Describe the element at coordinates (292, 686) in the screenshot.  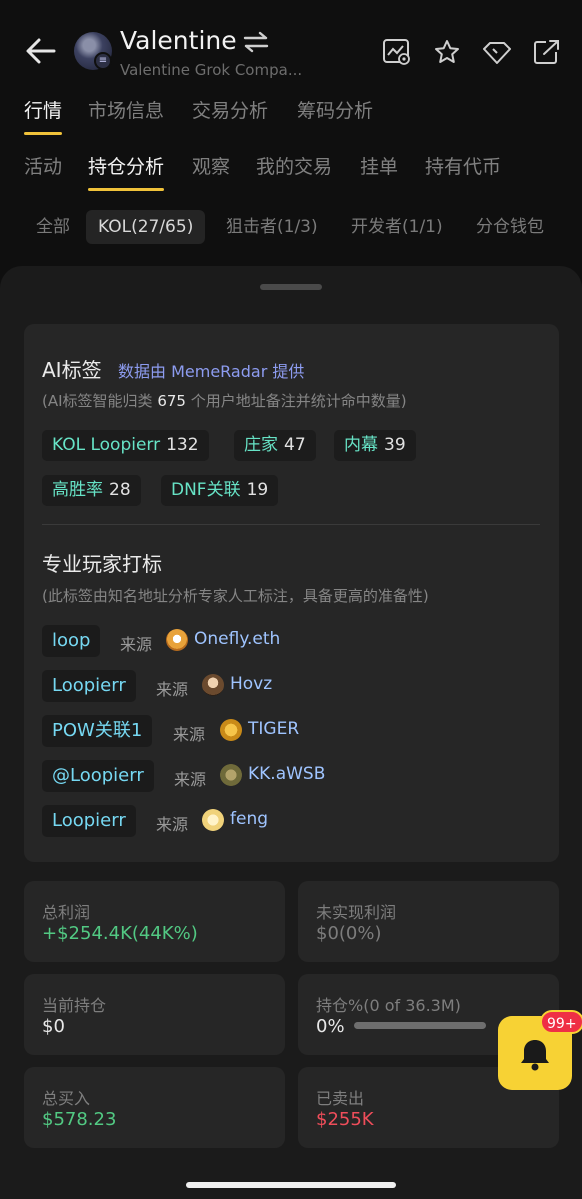
I see `pro-label-row: Loopierr 来源 Hovz` at that location.